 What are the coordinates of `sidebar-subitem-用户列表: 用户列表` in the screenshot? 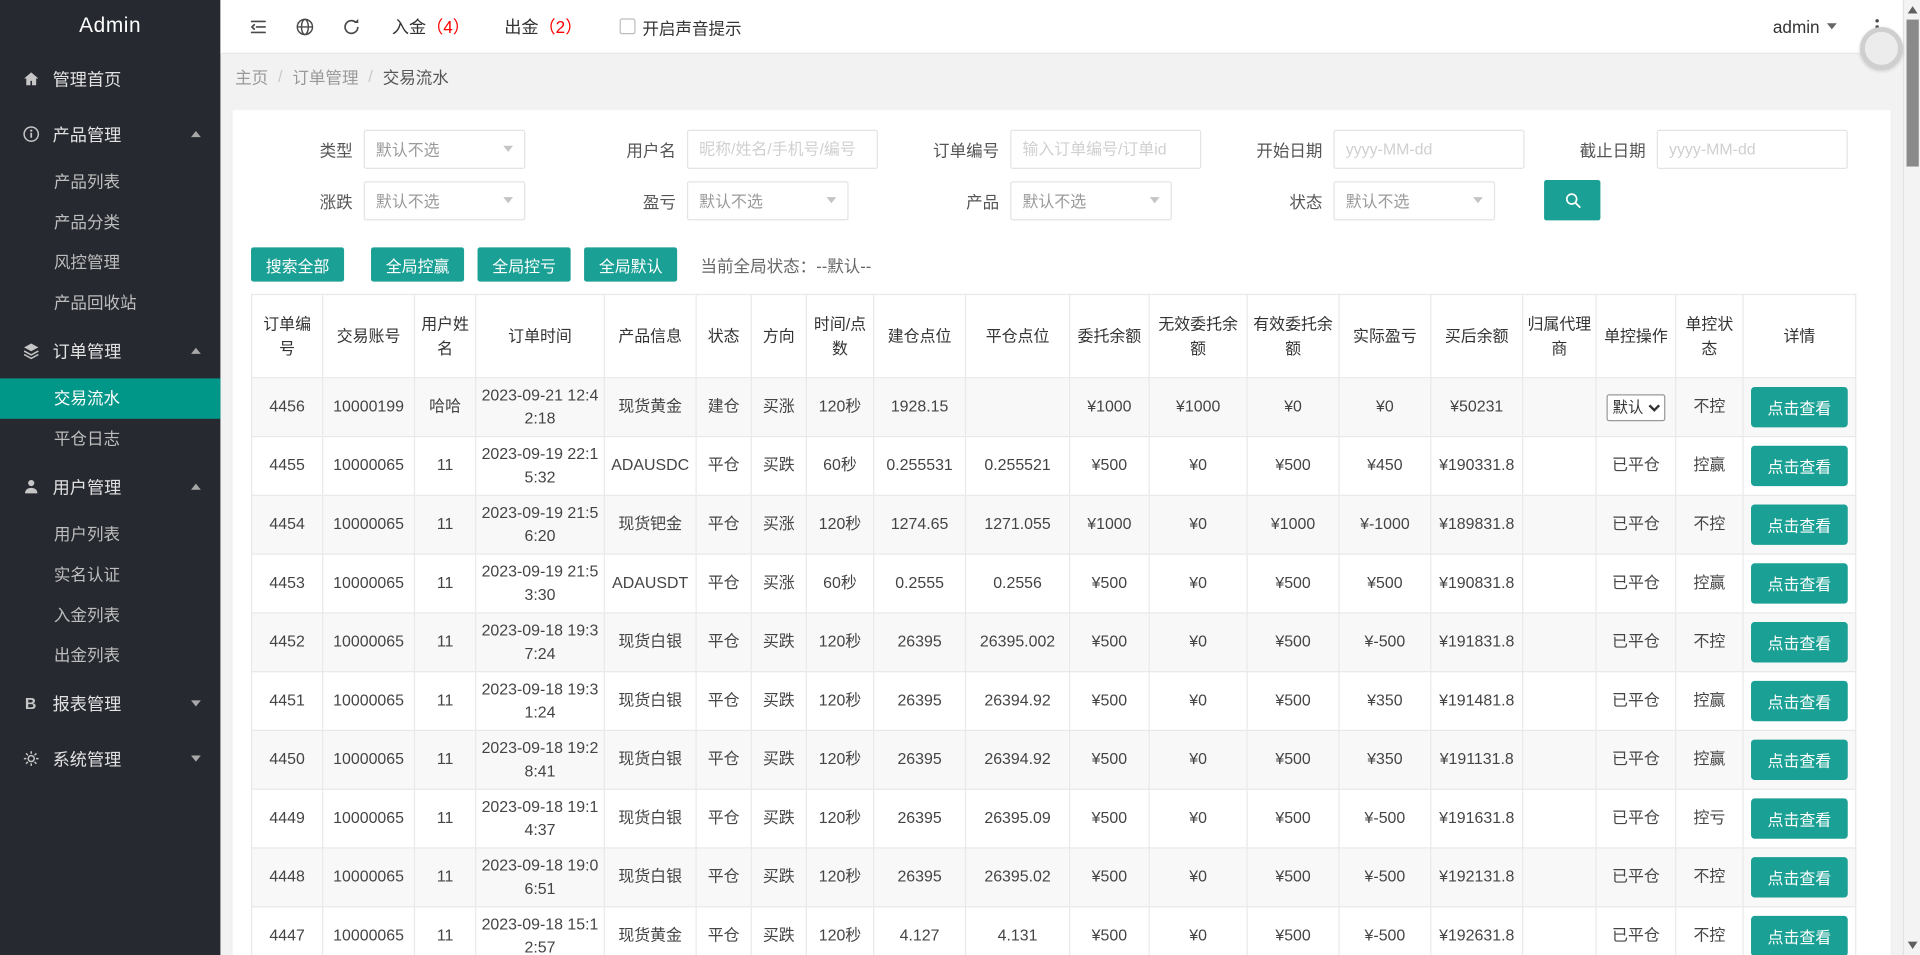 It's located at (110, 534).